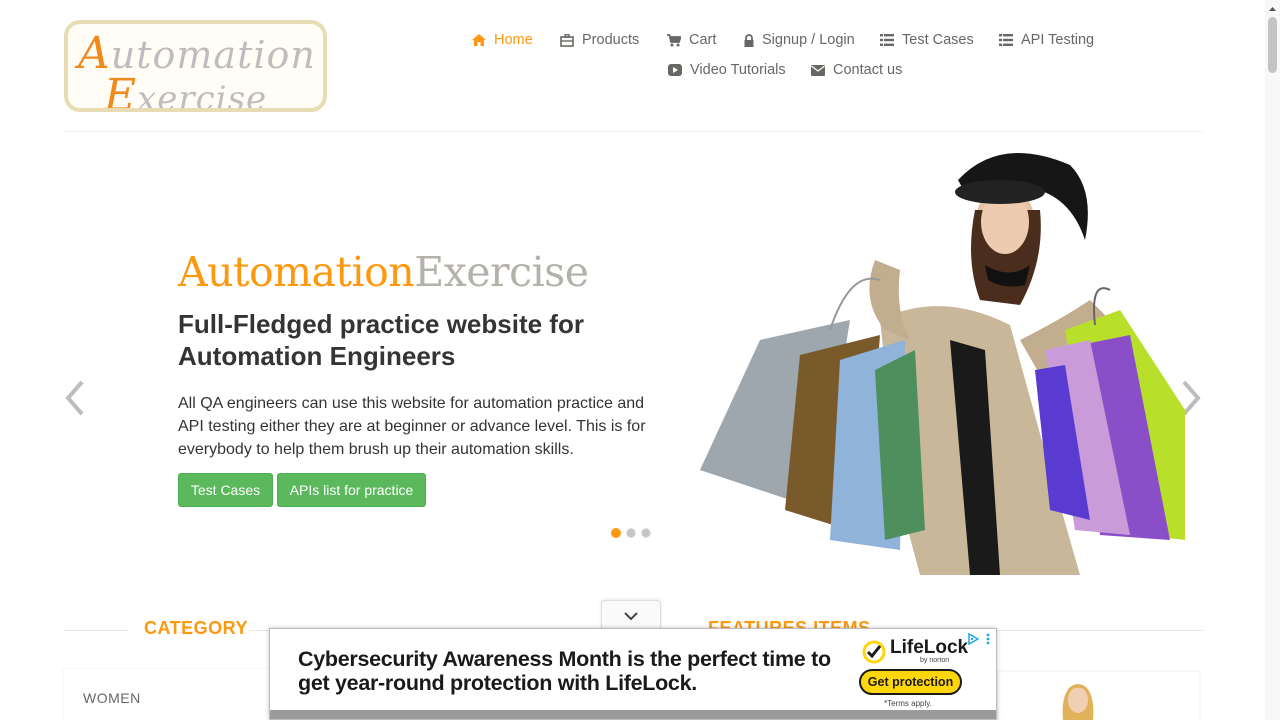  Describe the element at coordinates (202, 95) in the screenshot. I see `logo-word-exercise: xercise` at that location.